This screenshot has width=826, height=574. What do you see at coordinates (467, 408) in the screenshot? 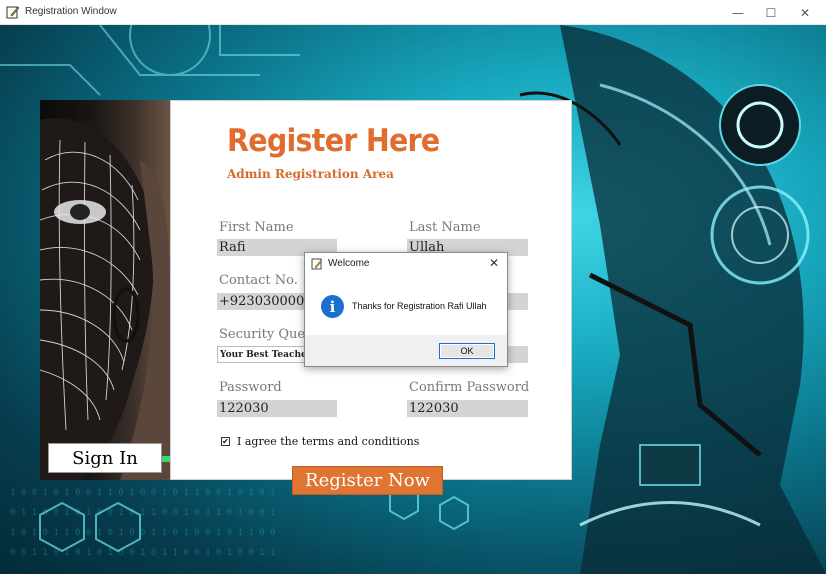
I see `confirm-password-field: 122030` at bounding box center [467, 408].